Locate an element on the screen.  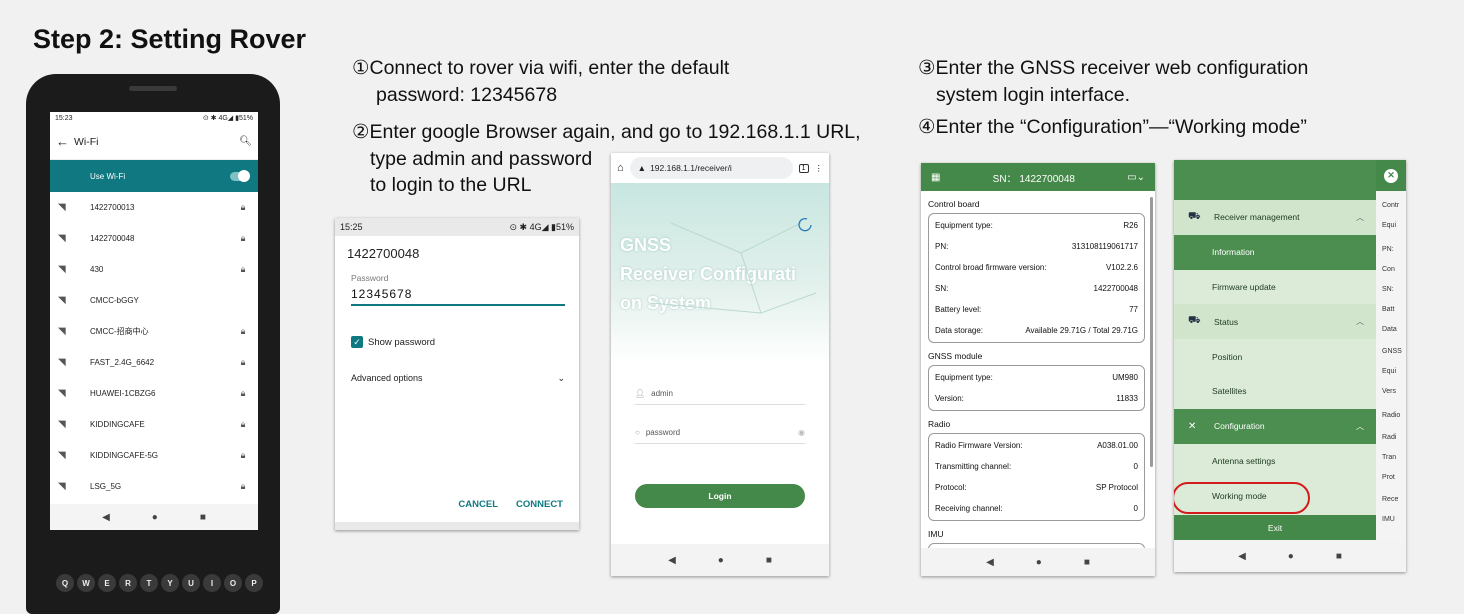
info-key: SN: is located at coordinates (942, 288).